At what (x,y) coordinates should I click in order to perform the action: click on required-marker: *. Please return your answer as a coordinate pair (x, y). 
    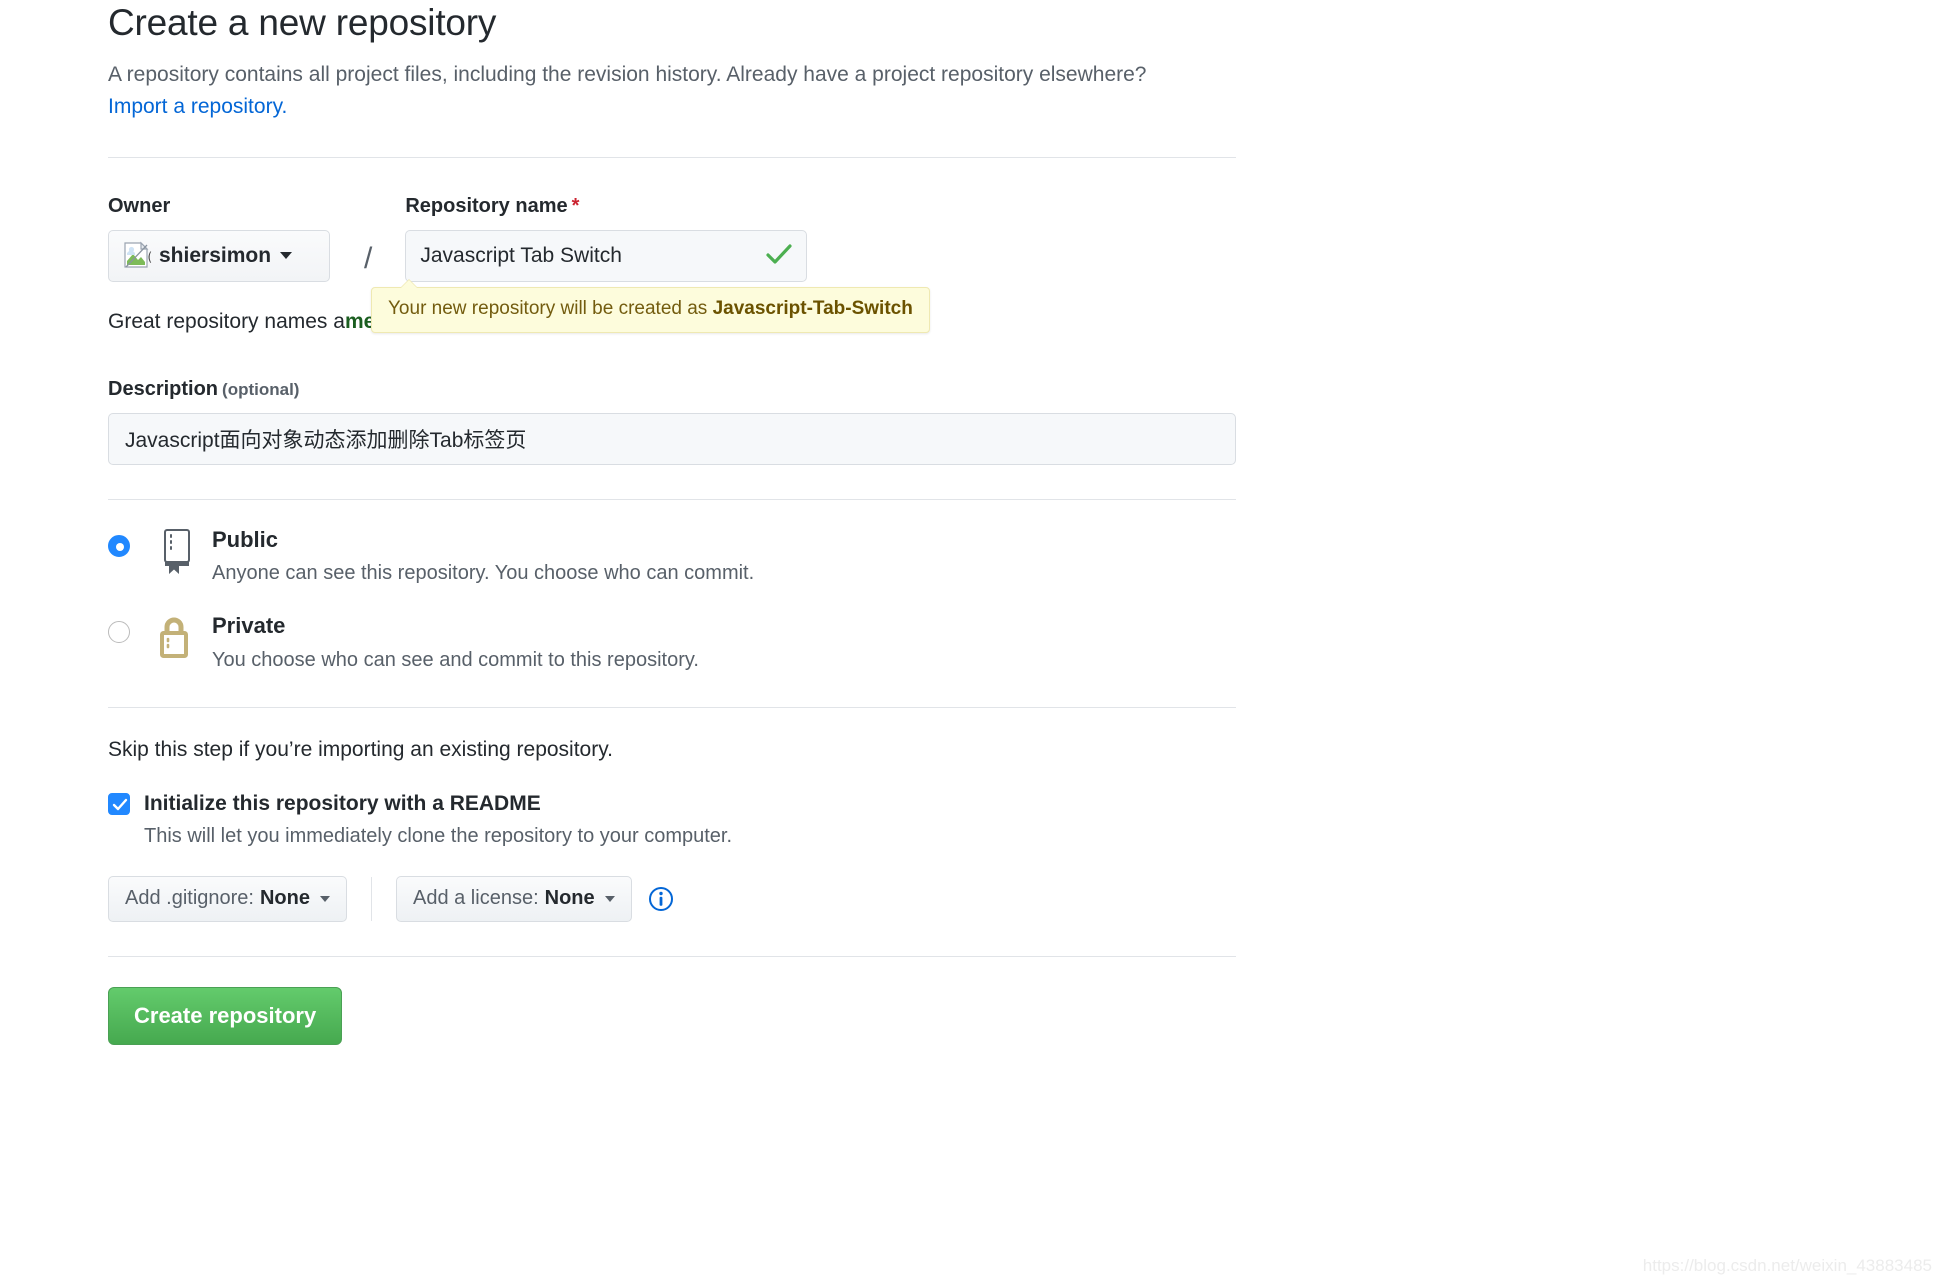
    Looking at the image, I should click on (575, 205).